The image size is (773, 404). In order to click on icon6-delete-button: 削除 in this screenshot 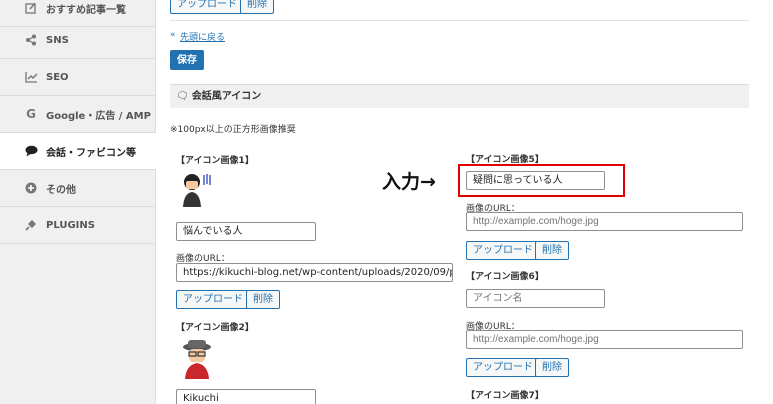, I will do `click(552, 367)`.